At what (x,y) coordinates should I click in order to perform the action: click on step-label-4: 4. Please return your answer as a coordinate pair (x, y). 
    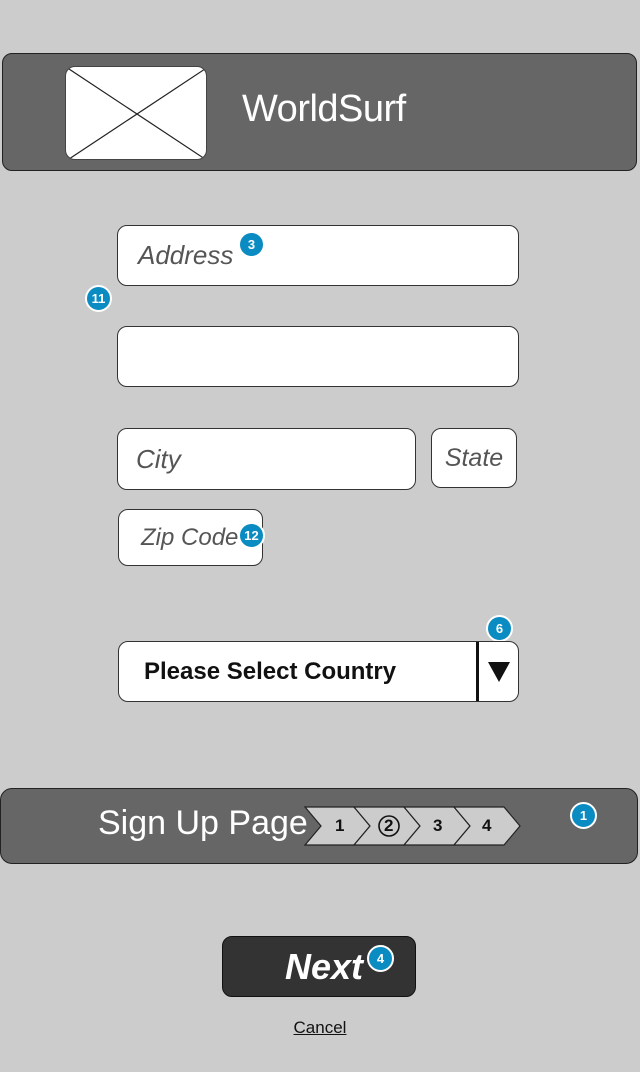
    Looking at the image, I should click on (487, 825).